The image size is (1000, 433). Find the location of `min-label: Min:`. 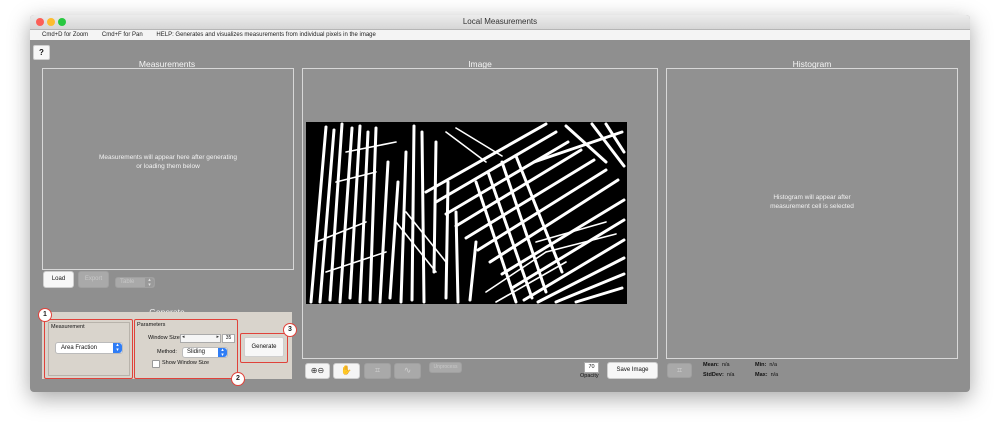

min-label: Min: is located at coordinates (761, 365).